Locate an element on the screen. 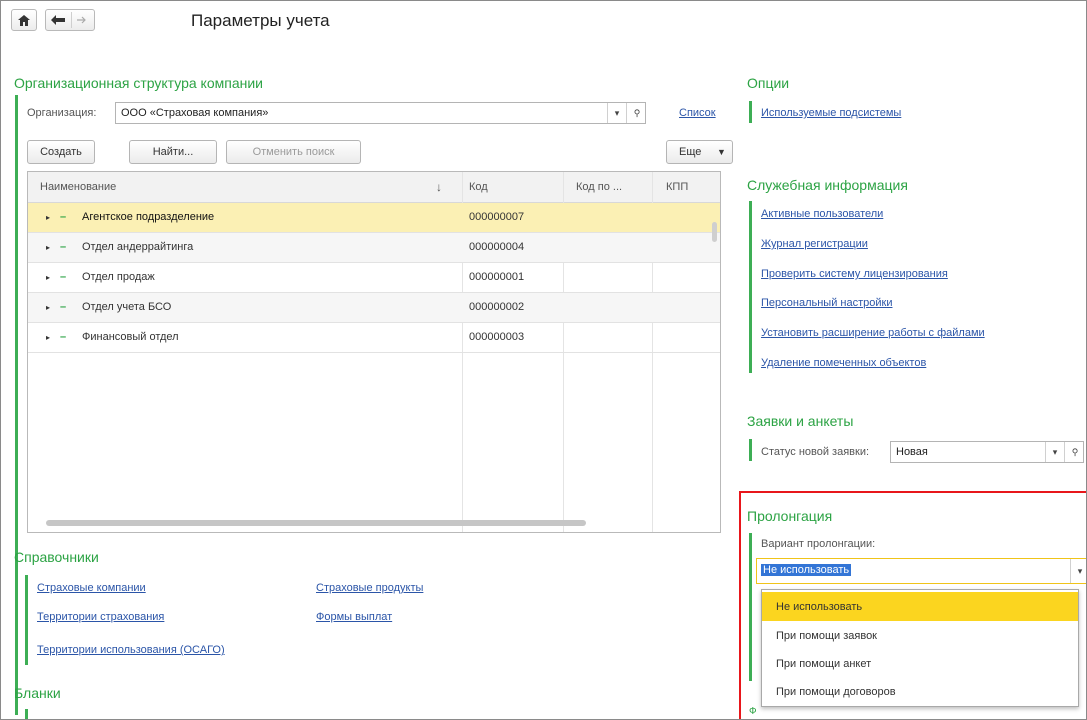 Image resolution: width=1087 pixels, height=720 pixels. table-header: Наименование ↓ Код Код по ... КПП is located at coordinates (374, 187).